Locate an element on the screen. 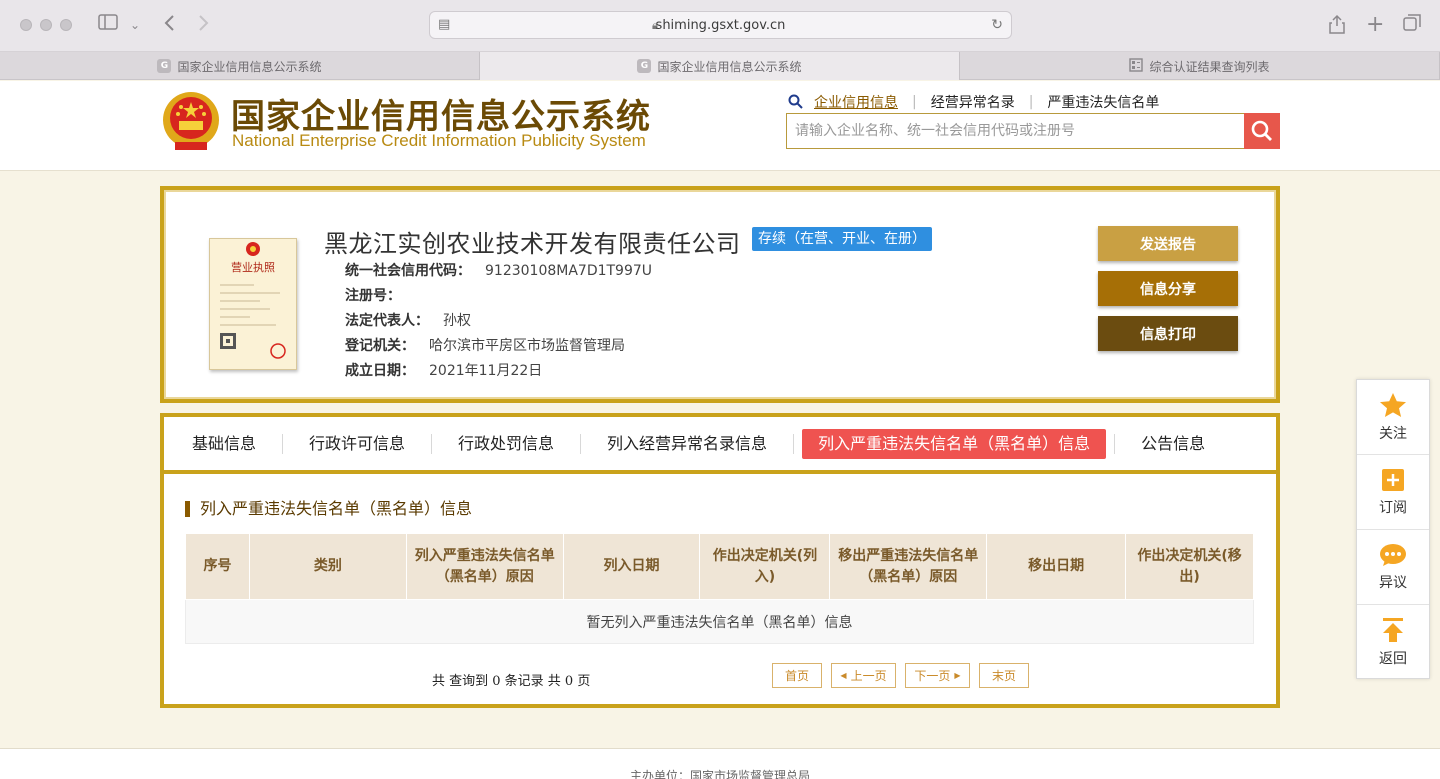 Image resolution: width=1440 pixels, height=779 pixels. column-header: 序号 is located at coordinates (217, 566).